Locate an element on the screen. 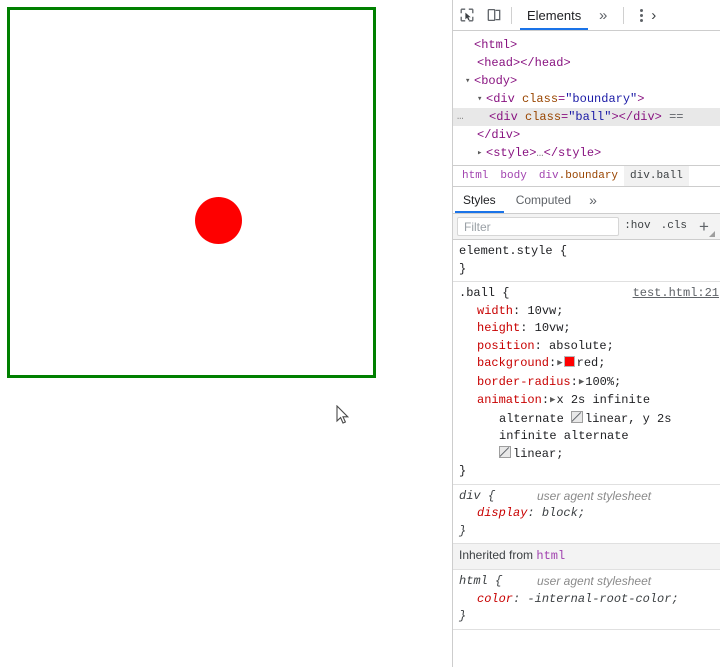  declaration-value: red; is located at coordinates (591, 363).